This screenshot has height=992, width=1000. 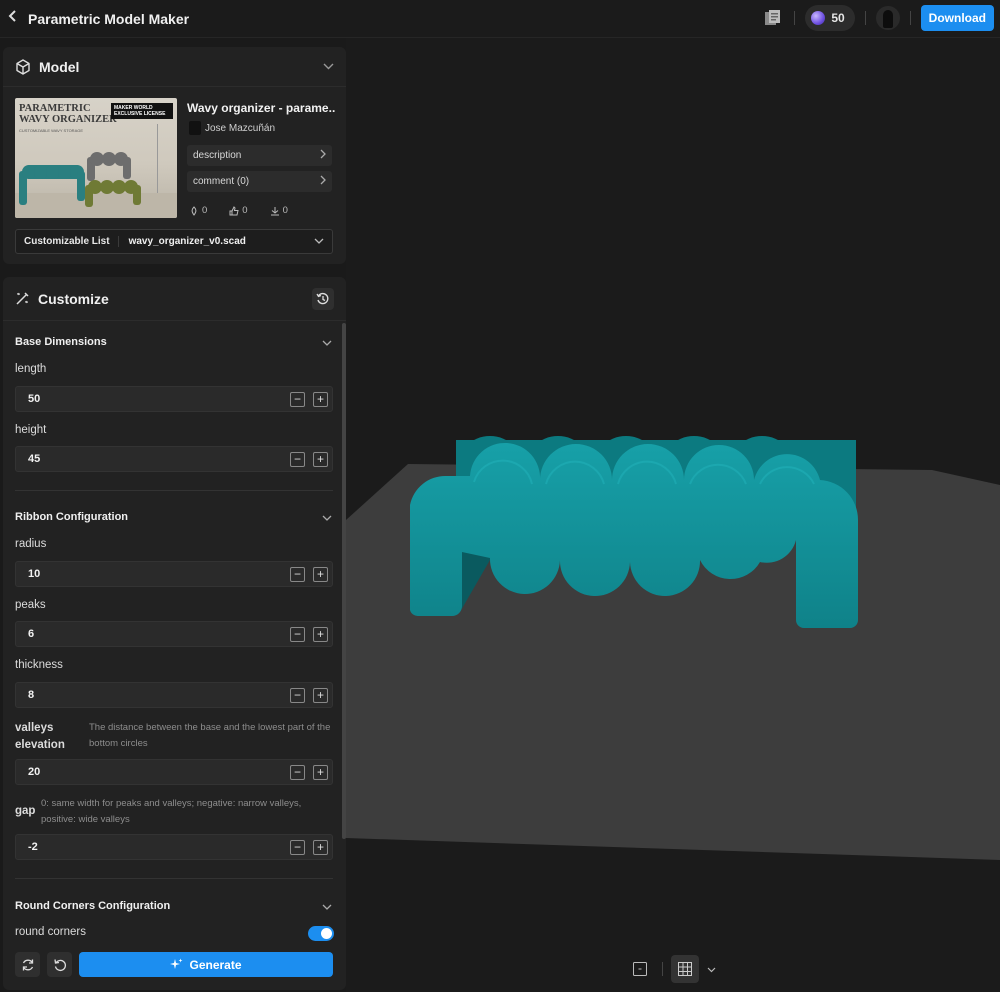 I want to click on peaks-field: 6 − +, so click(x=174, y=634).